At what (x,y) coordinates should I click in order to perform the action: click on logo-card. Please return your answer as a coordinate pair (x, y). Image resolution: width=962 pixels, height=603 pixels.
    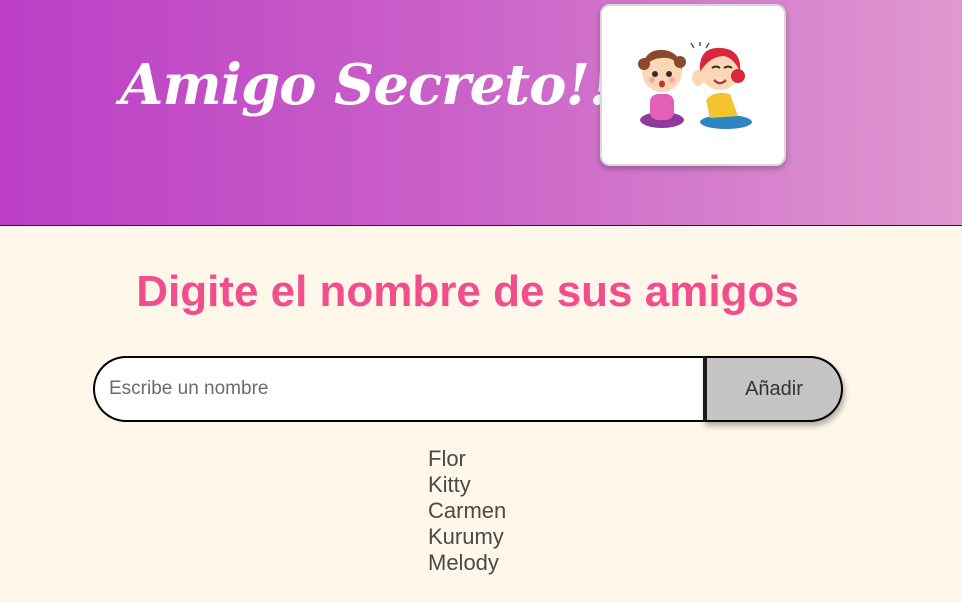
    Looking at the image, I should click on (693, 85).